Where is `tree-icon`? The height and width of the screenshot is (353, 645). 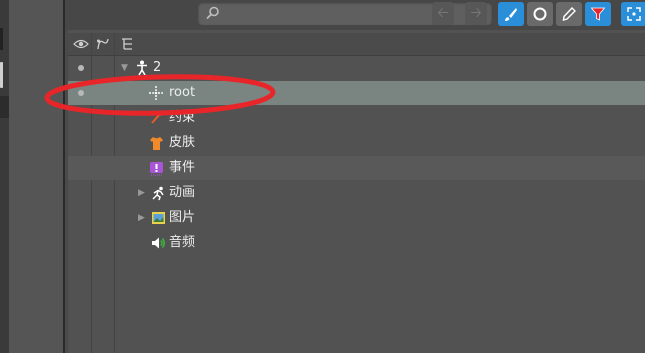
tree-icon is located at coordinates (127, 44).